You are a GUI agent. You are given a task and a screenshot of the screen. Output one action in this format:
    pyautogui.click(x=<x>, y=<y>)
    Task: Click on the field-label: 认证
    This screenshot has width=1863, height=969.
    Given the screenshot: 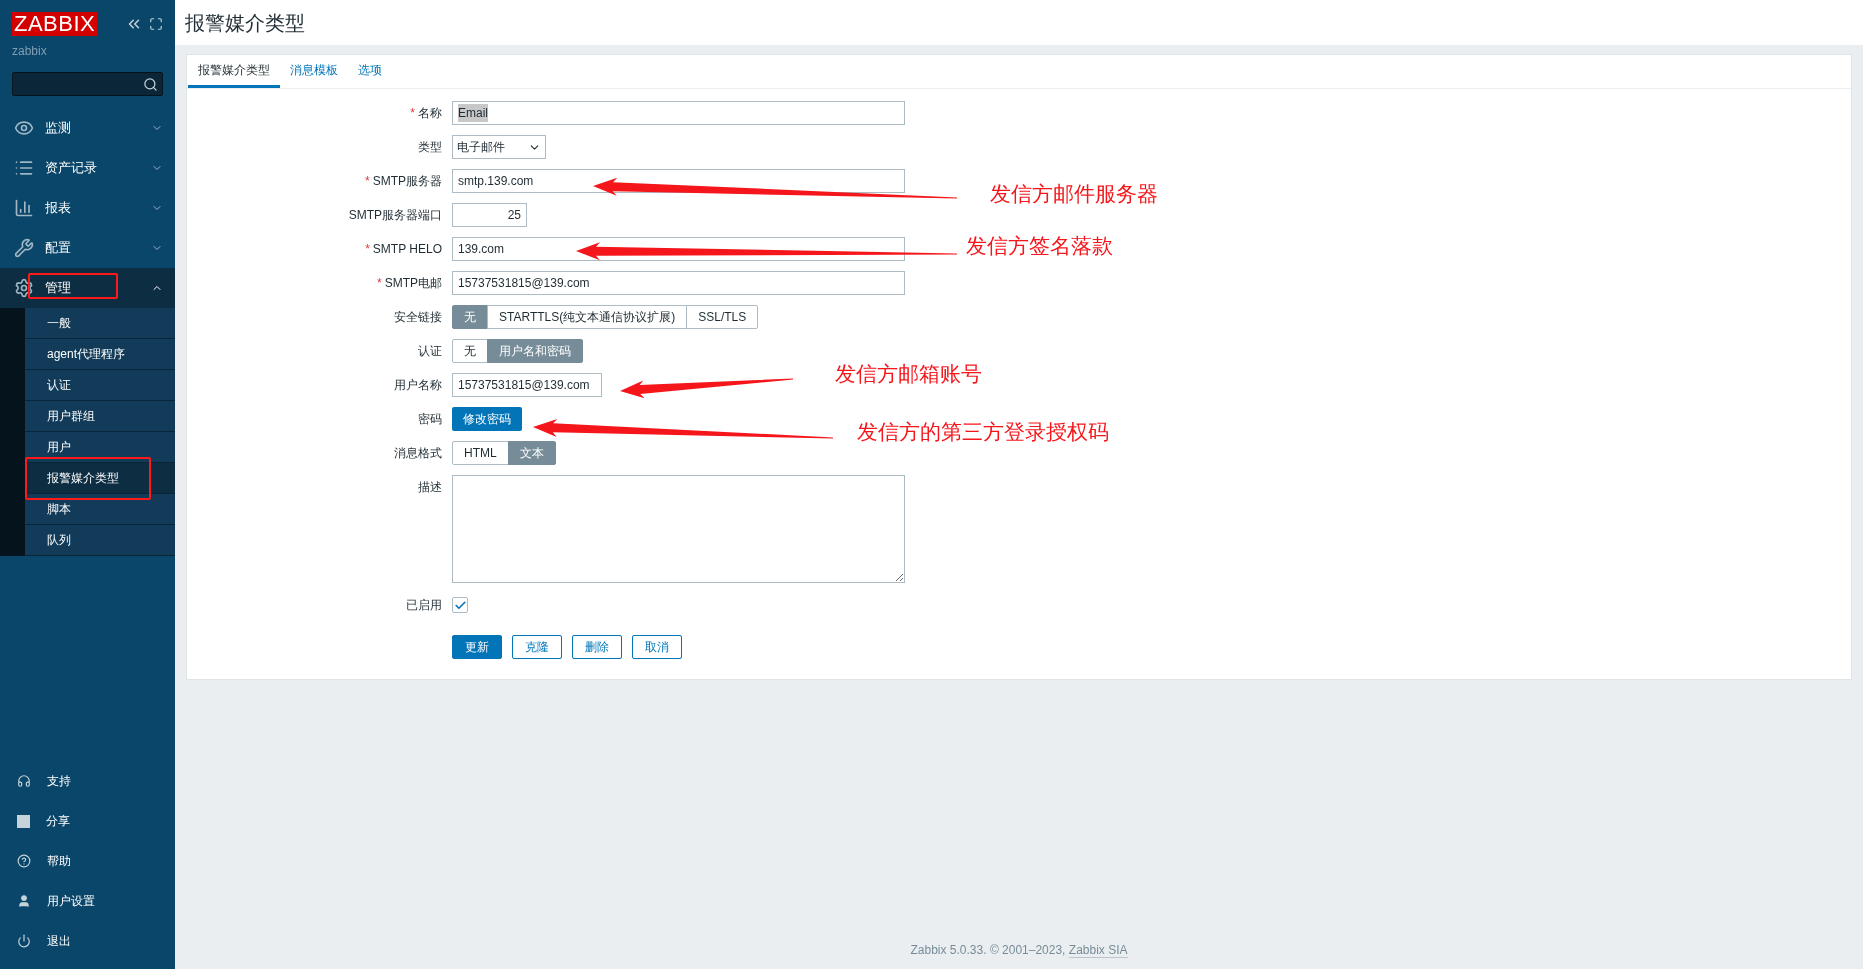 What is the action you would take?
    pyautogui.click(x=430, y=351)
    